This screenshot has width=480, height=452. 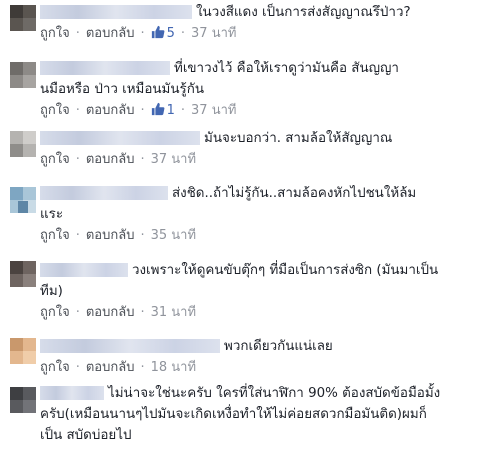 What do you see at coordinates (298, 138) in the screenshot?
I see `comment-text: มันจะบอกว่า. สามล้อให้สัญญาณ` at bounding box center [298, 138].